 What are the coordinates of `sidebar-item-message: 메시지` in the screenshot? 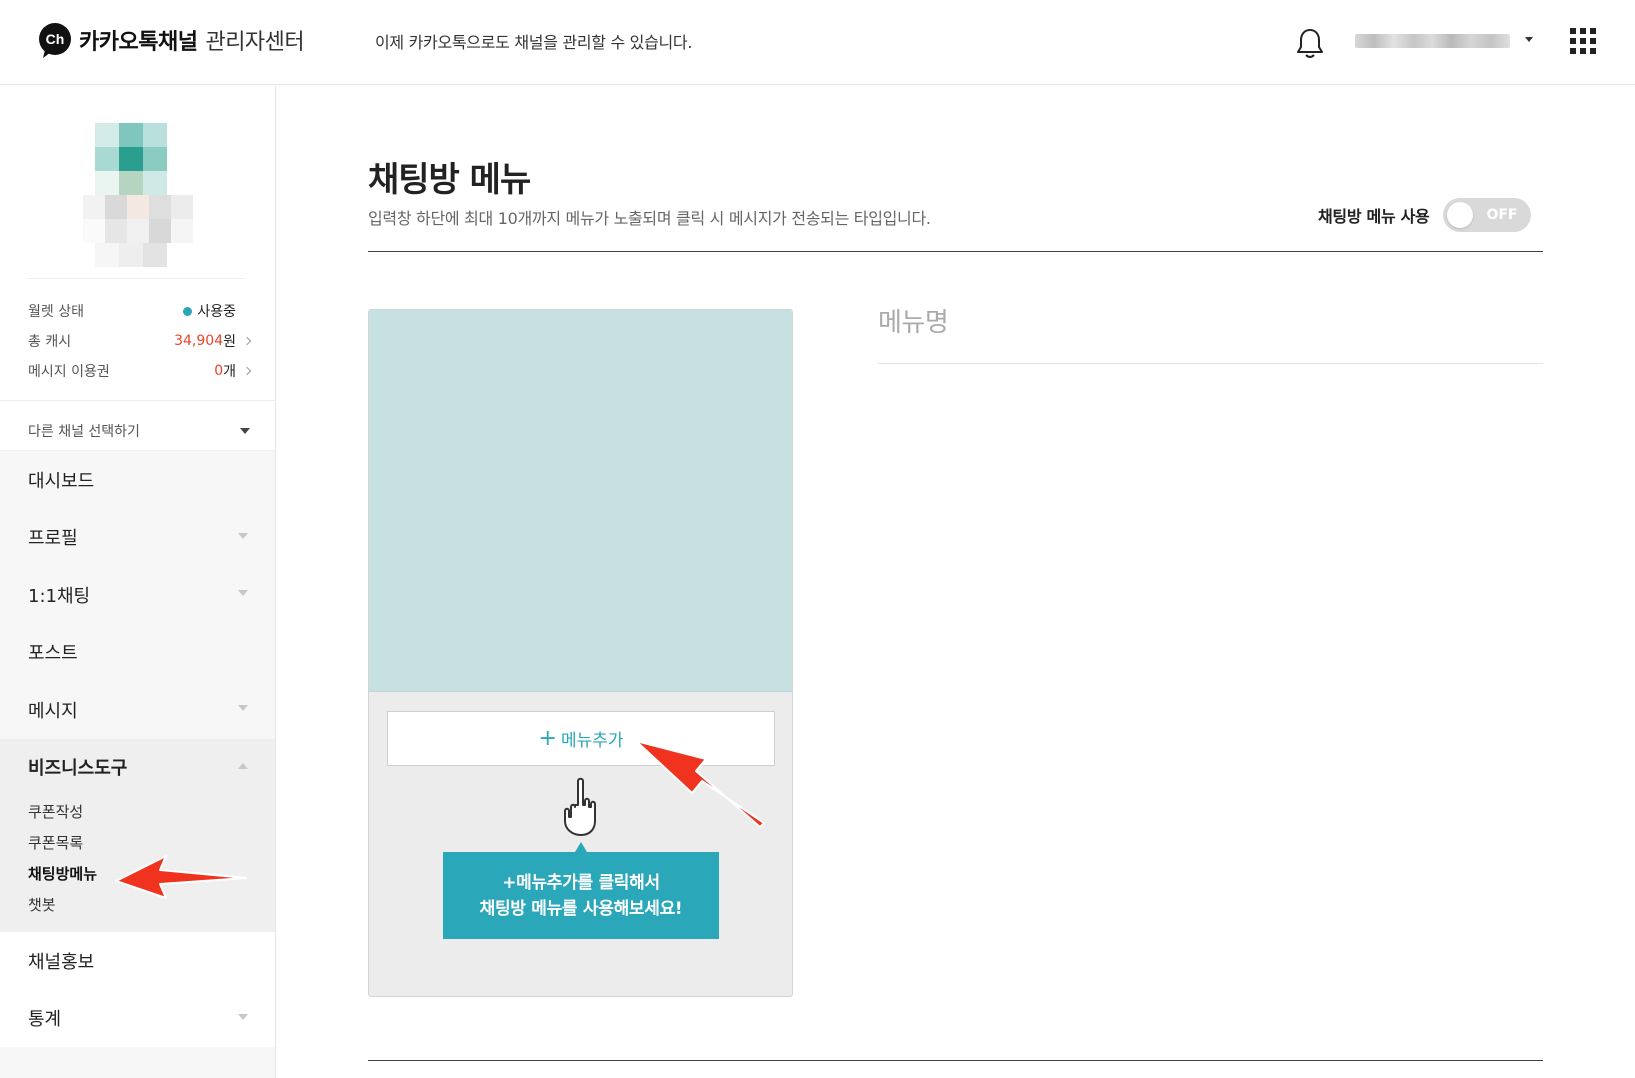 It's located at (137, 710).